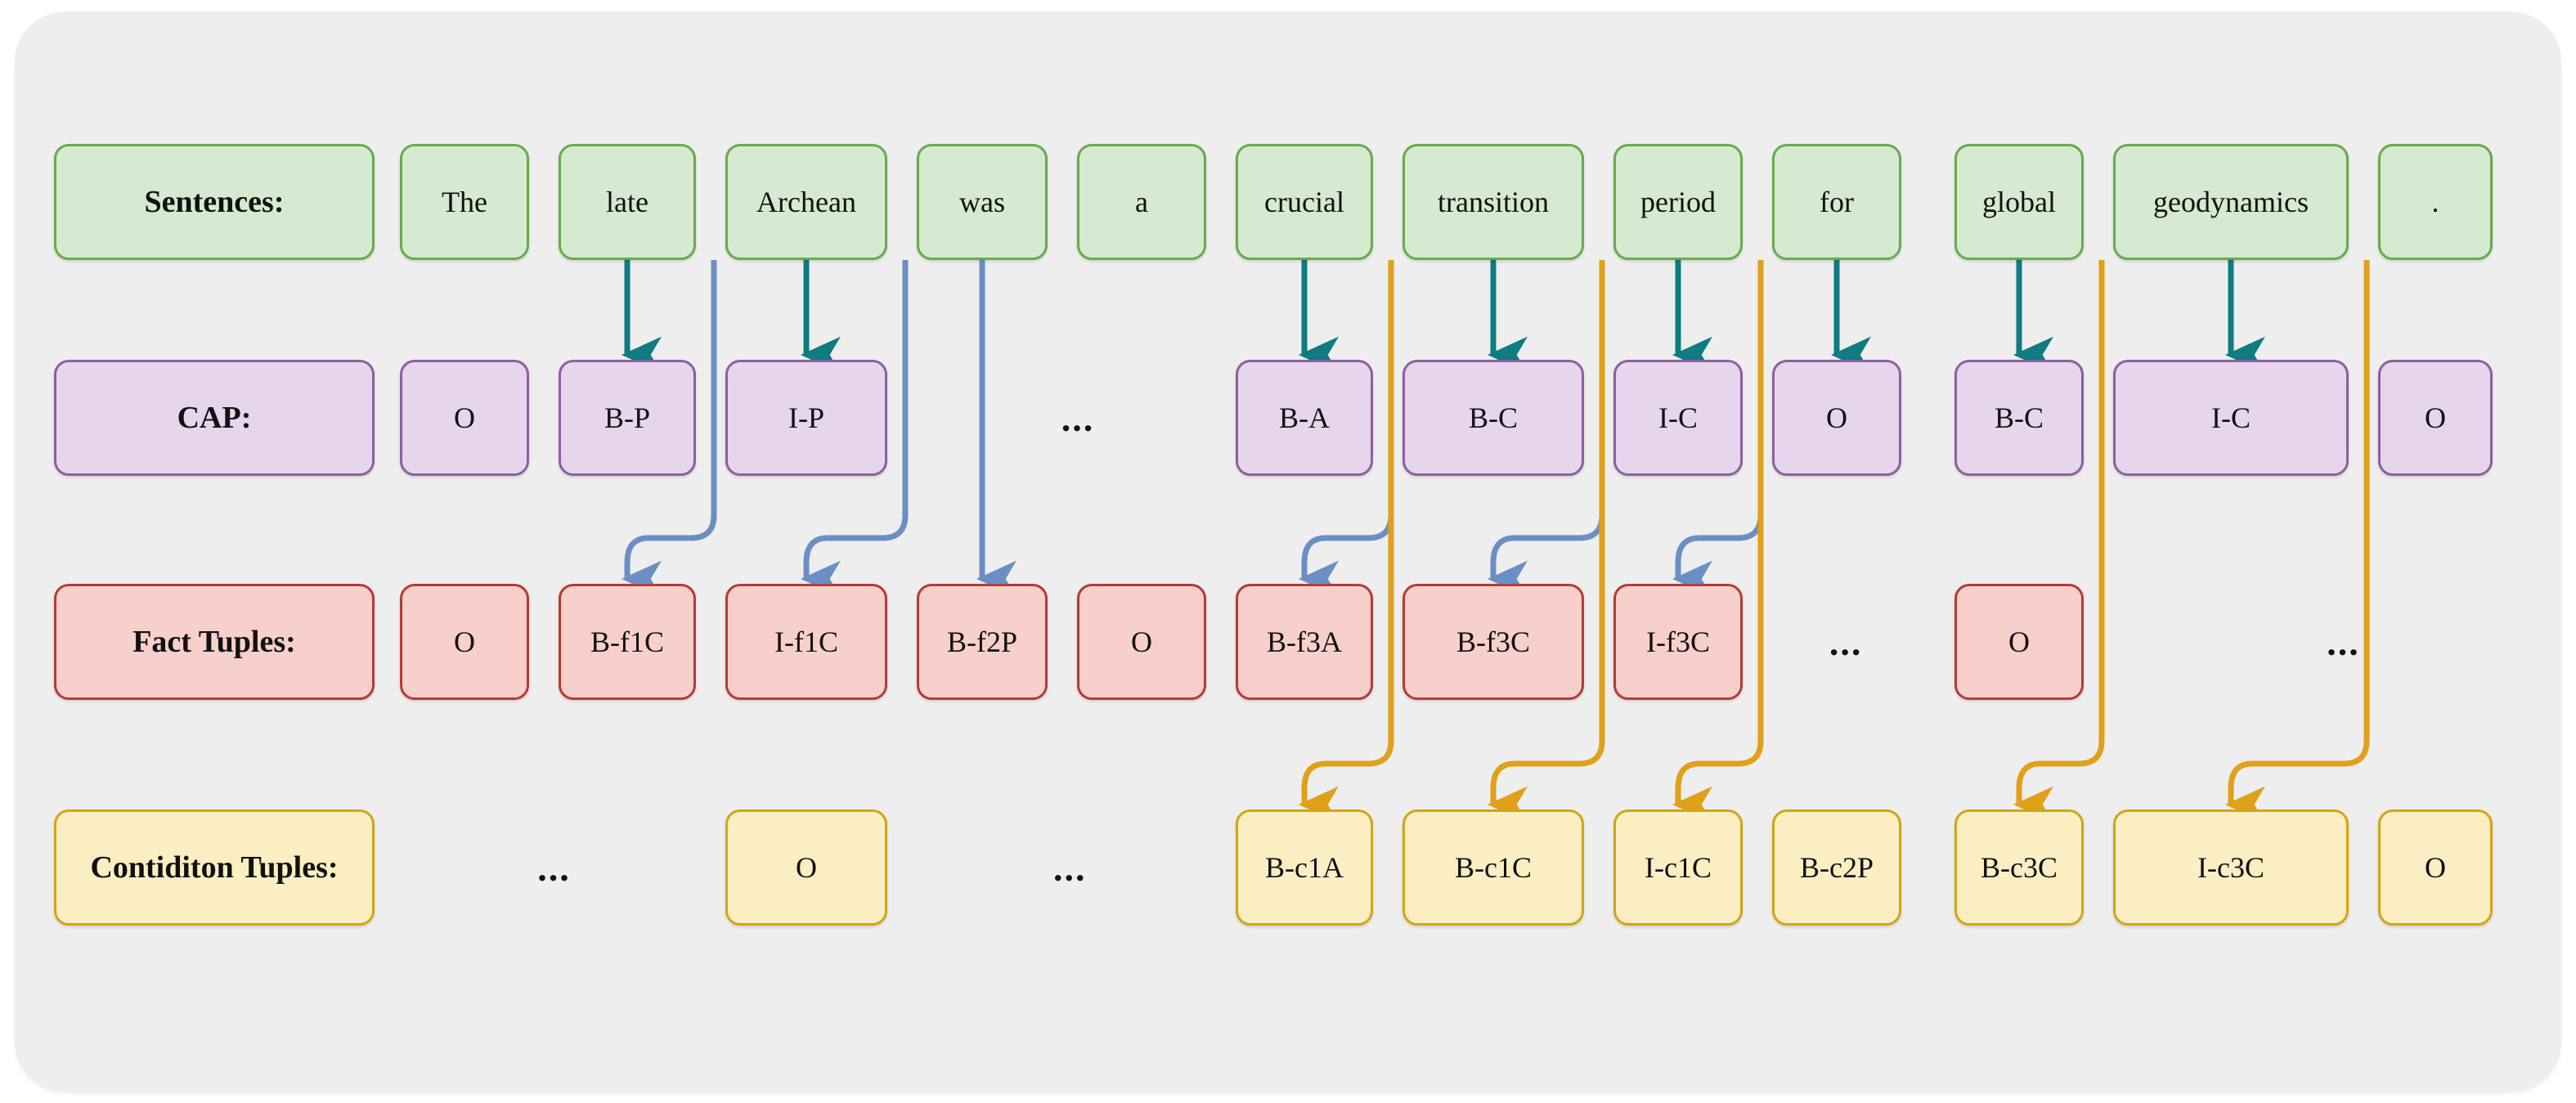 This screenshot has height=1103, width=2576. Describe the element at coordinates (627, 418) in the screenshot. I see `token-cell-cap: B-P` at that location.